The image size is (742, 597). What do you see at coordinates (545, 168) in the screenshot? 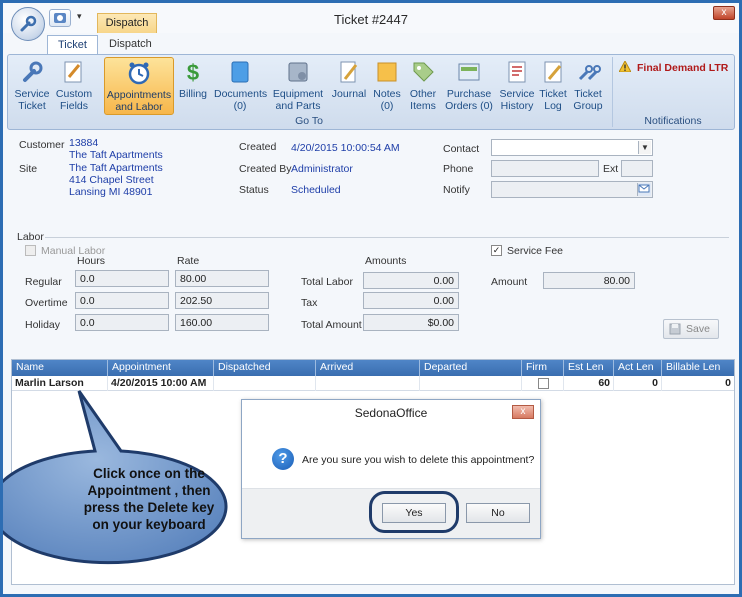
I see `phone-field` at bounding box center [545, 168].